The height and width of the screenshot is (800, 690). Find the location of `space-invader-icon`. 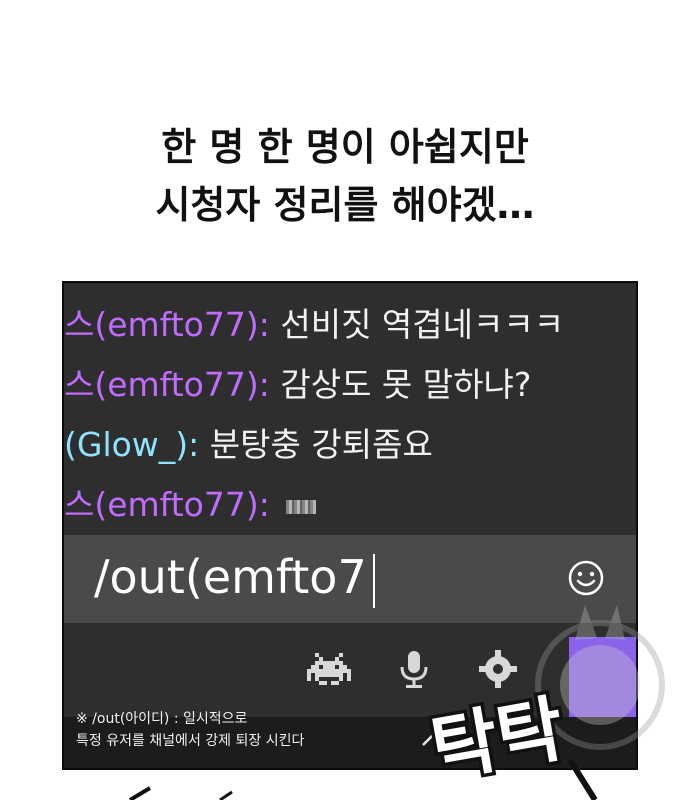

space-invader-icon is located at coordinates (329, 669).